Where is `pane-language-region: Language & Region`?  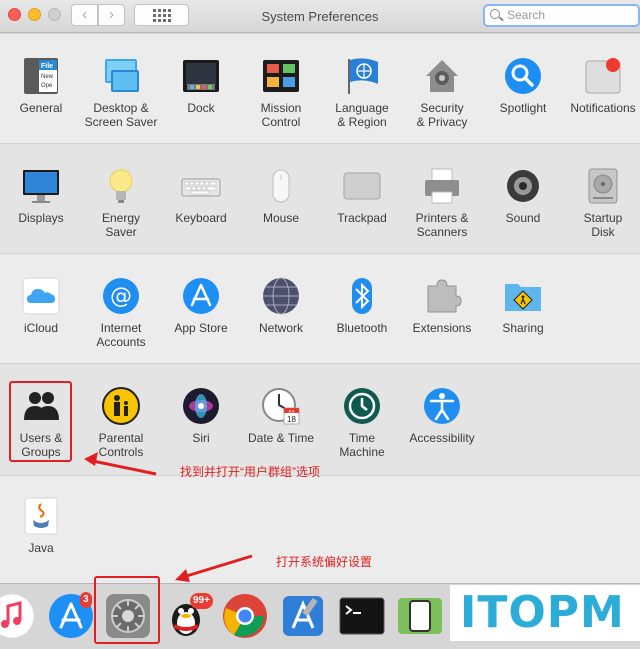
pane-language-region: Language & Region is located at coordinates (362, 92).